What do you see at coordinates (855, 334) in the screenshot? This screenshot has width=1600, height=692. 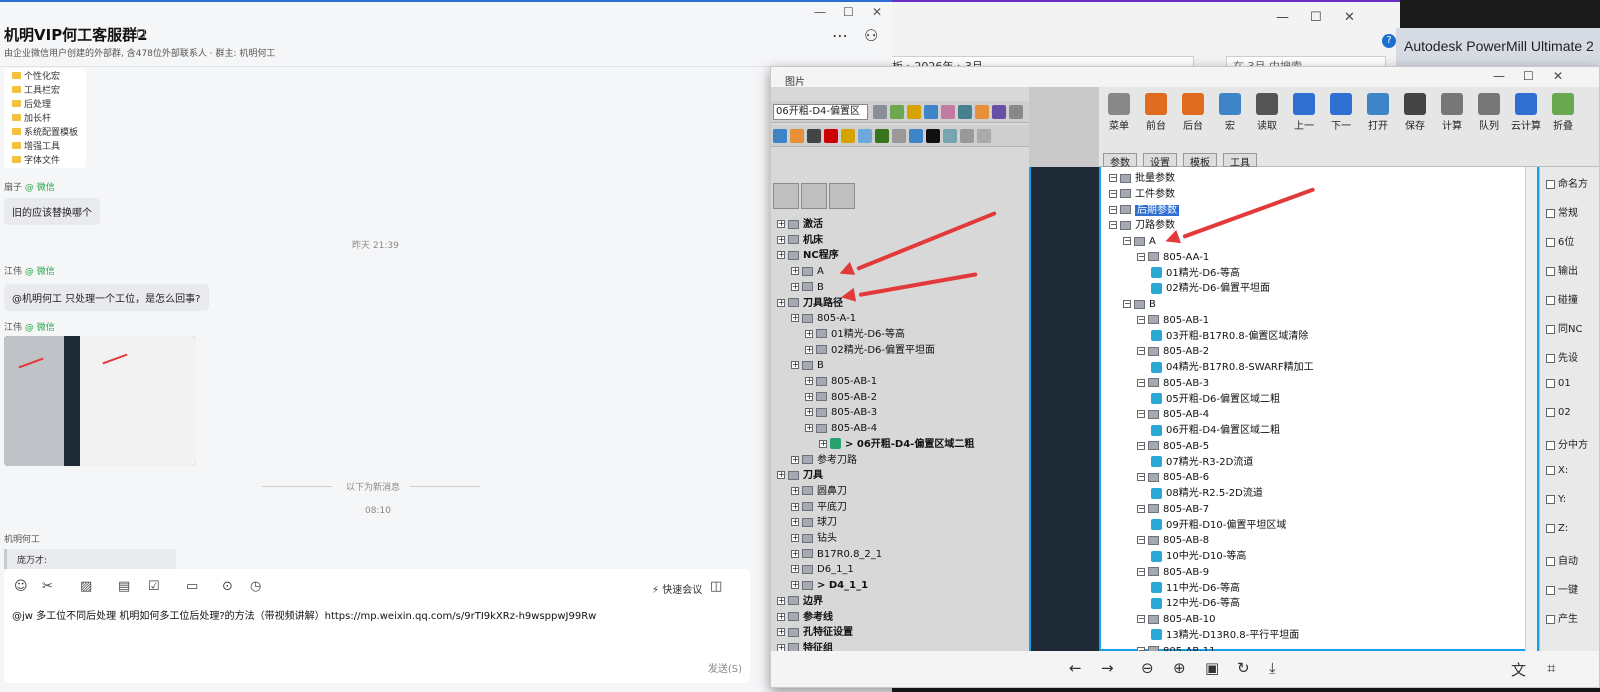 I see `tree-node: +01精光-D6-等高` at bounding box center [855, 334].